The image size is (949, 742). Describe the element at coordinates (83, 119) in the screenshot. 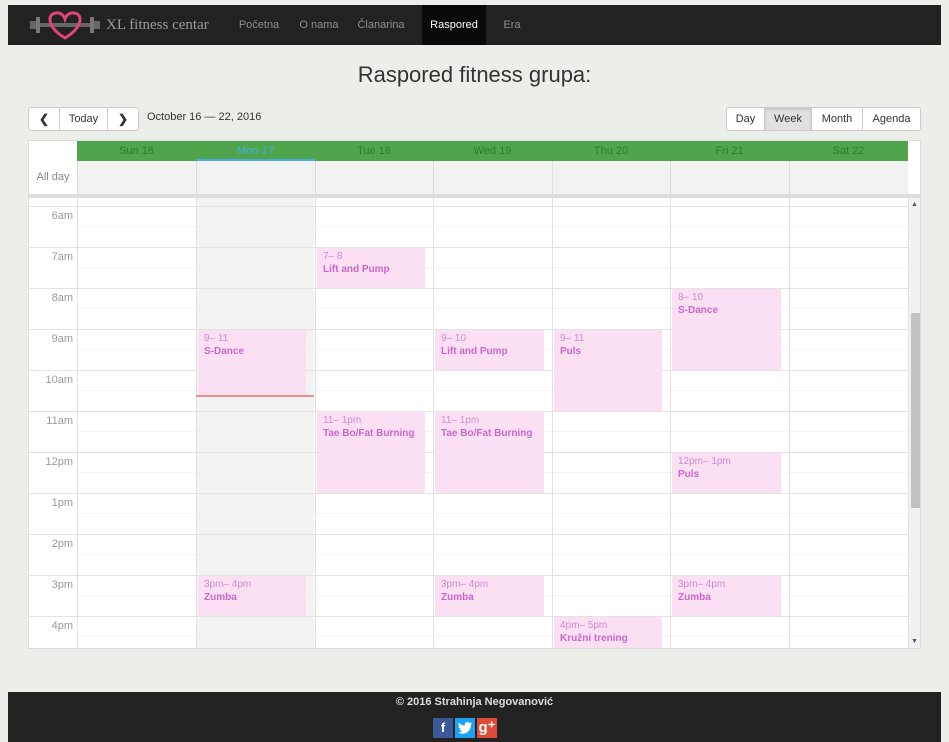

I see `today-button: Today` at that location.